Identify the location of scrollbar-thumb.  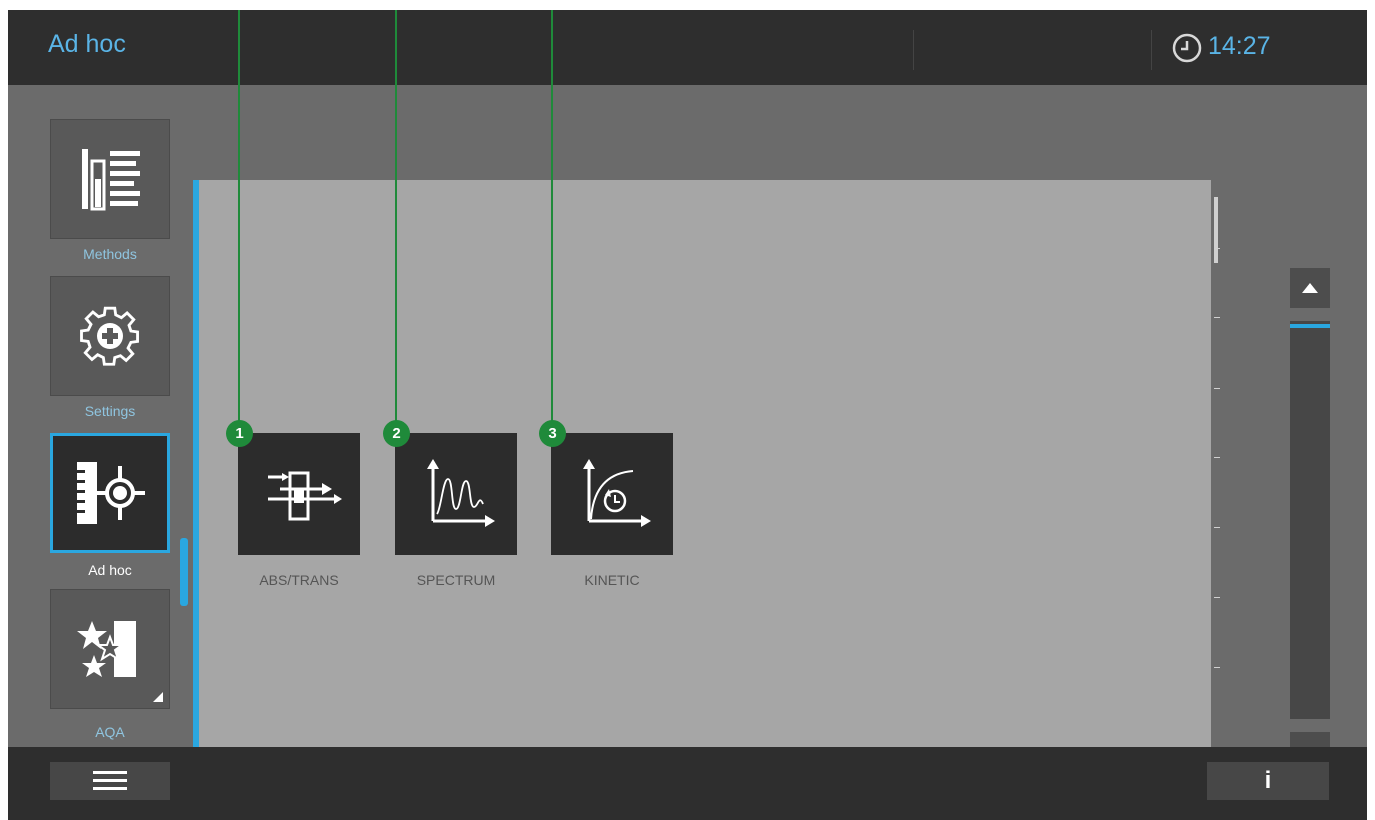
(1310, 326).